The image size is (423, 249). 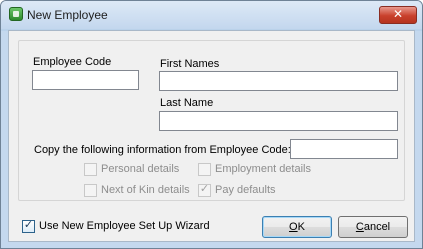 I want to click on ok-label-rest: K, so click(x=301, y=227).